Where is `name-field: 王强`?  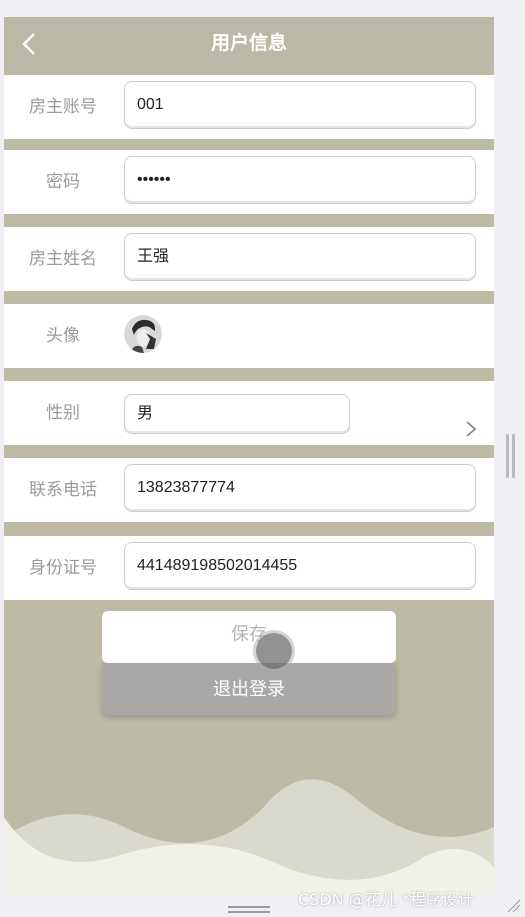 name-field: 王强 is located at coordinates (300, 257).